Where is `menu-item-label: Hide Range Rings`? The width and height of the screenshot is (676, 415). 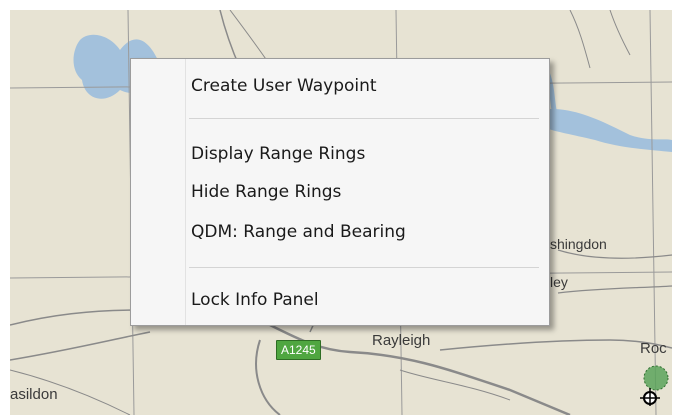 menu-item-label: Hide Range Rings is located at coordinates (266, 192).